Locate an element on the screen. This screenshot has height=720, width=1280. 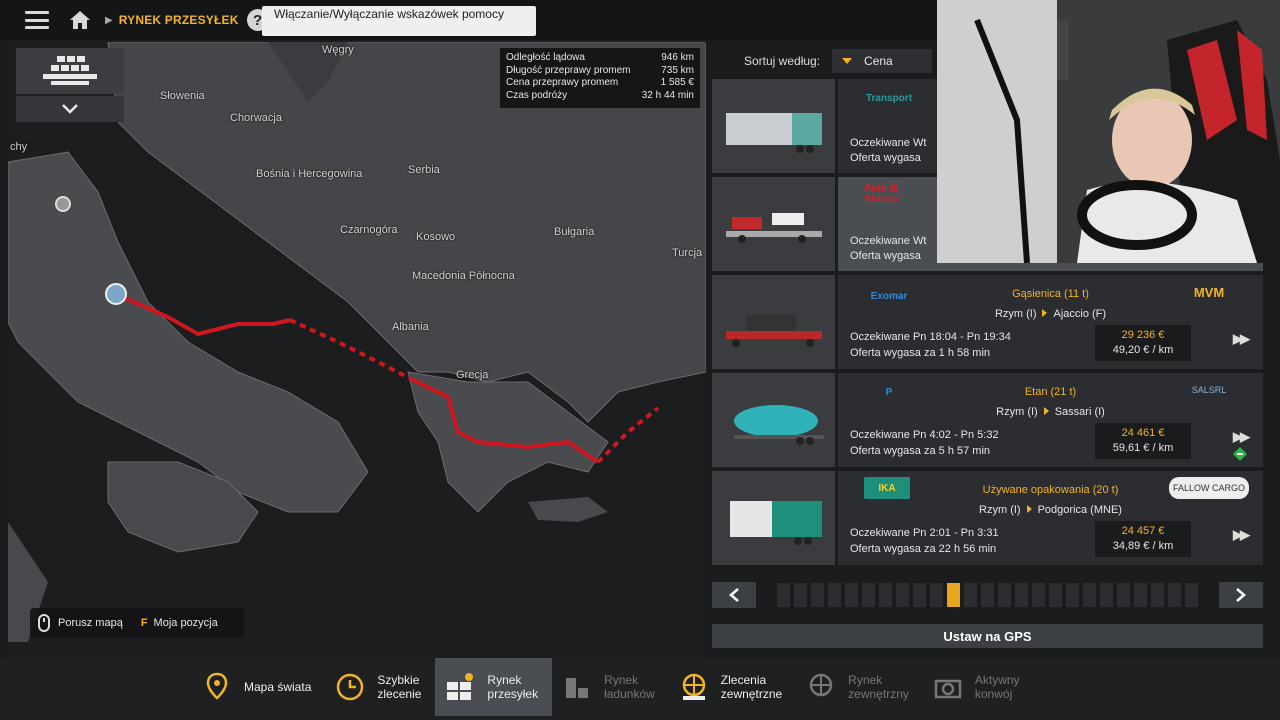
tab-label-line2: ładunków is located at coordinates (629, 694).